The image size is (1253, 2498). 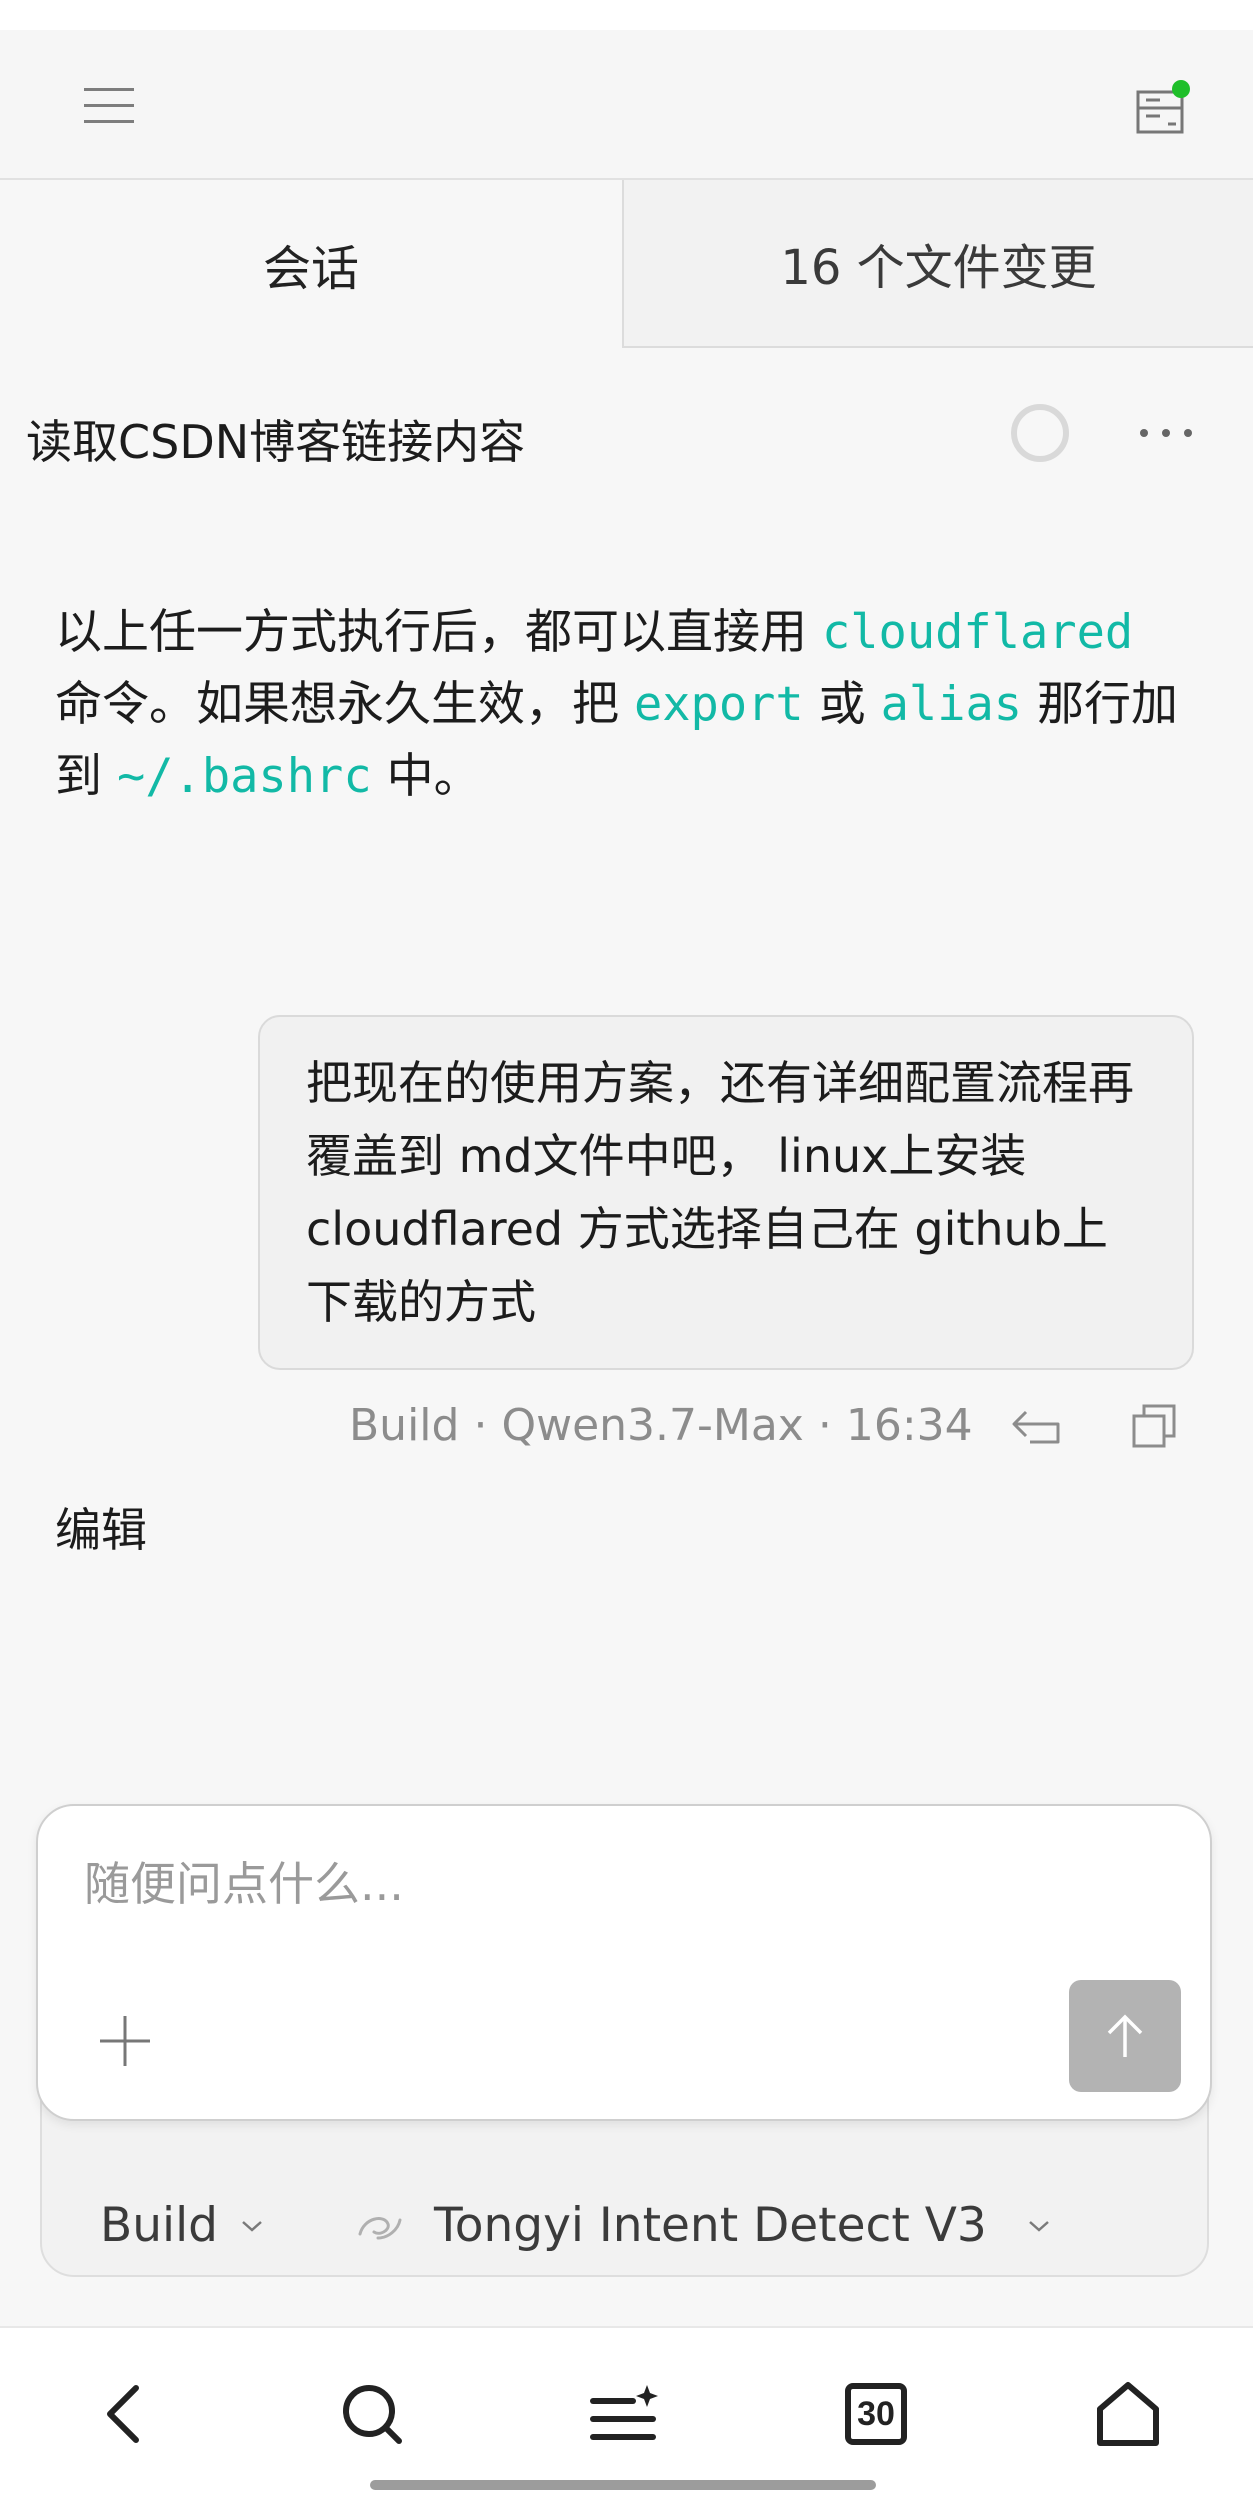 I want to click on calendar-button: 30, so click(x=876, y=2414).